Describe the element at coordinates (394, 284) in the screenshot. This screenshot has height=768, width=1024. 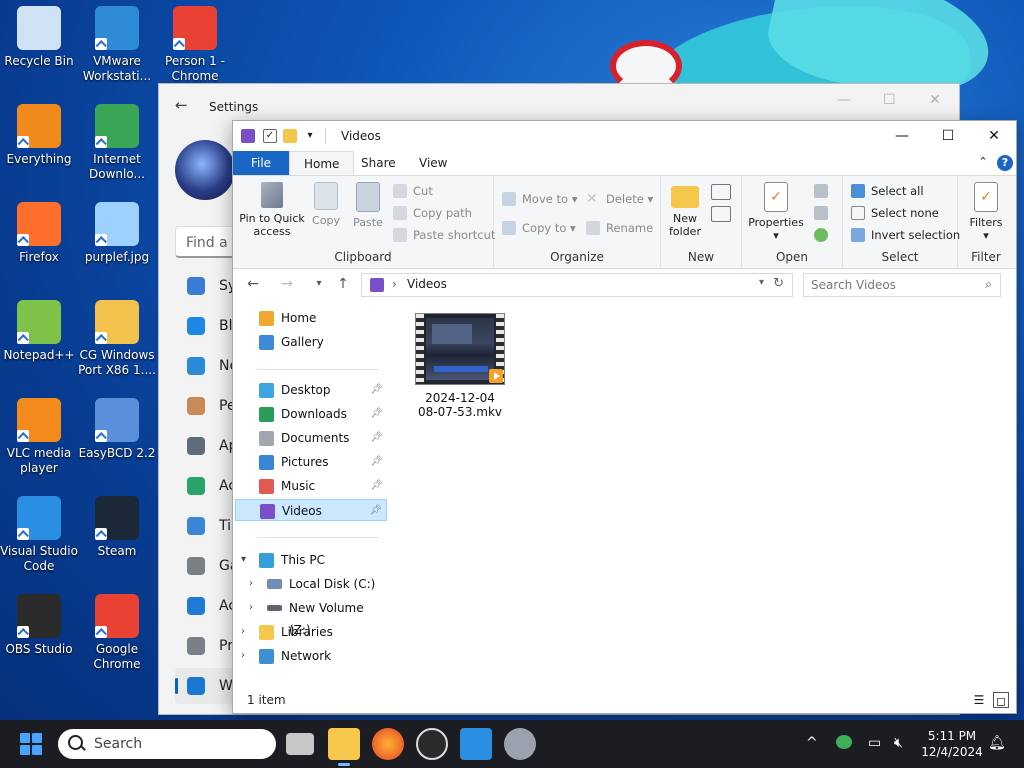
I see `breadcrumb-chevron-icon: ›` at that location.